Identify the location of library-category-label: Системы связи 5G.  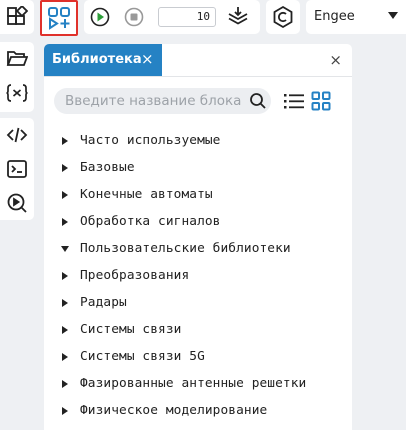
(142, 356).